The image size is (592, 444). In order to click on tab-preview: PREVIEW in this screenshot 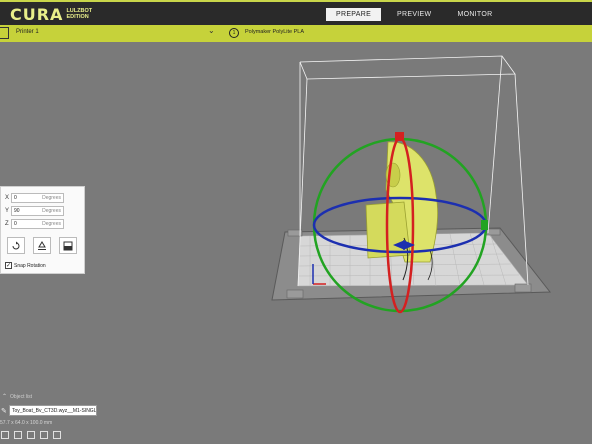, I will do `click(414, 14)`.